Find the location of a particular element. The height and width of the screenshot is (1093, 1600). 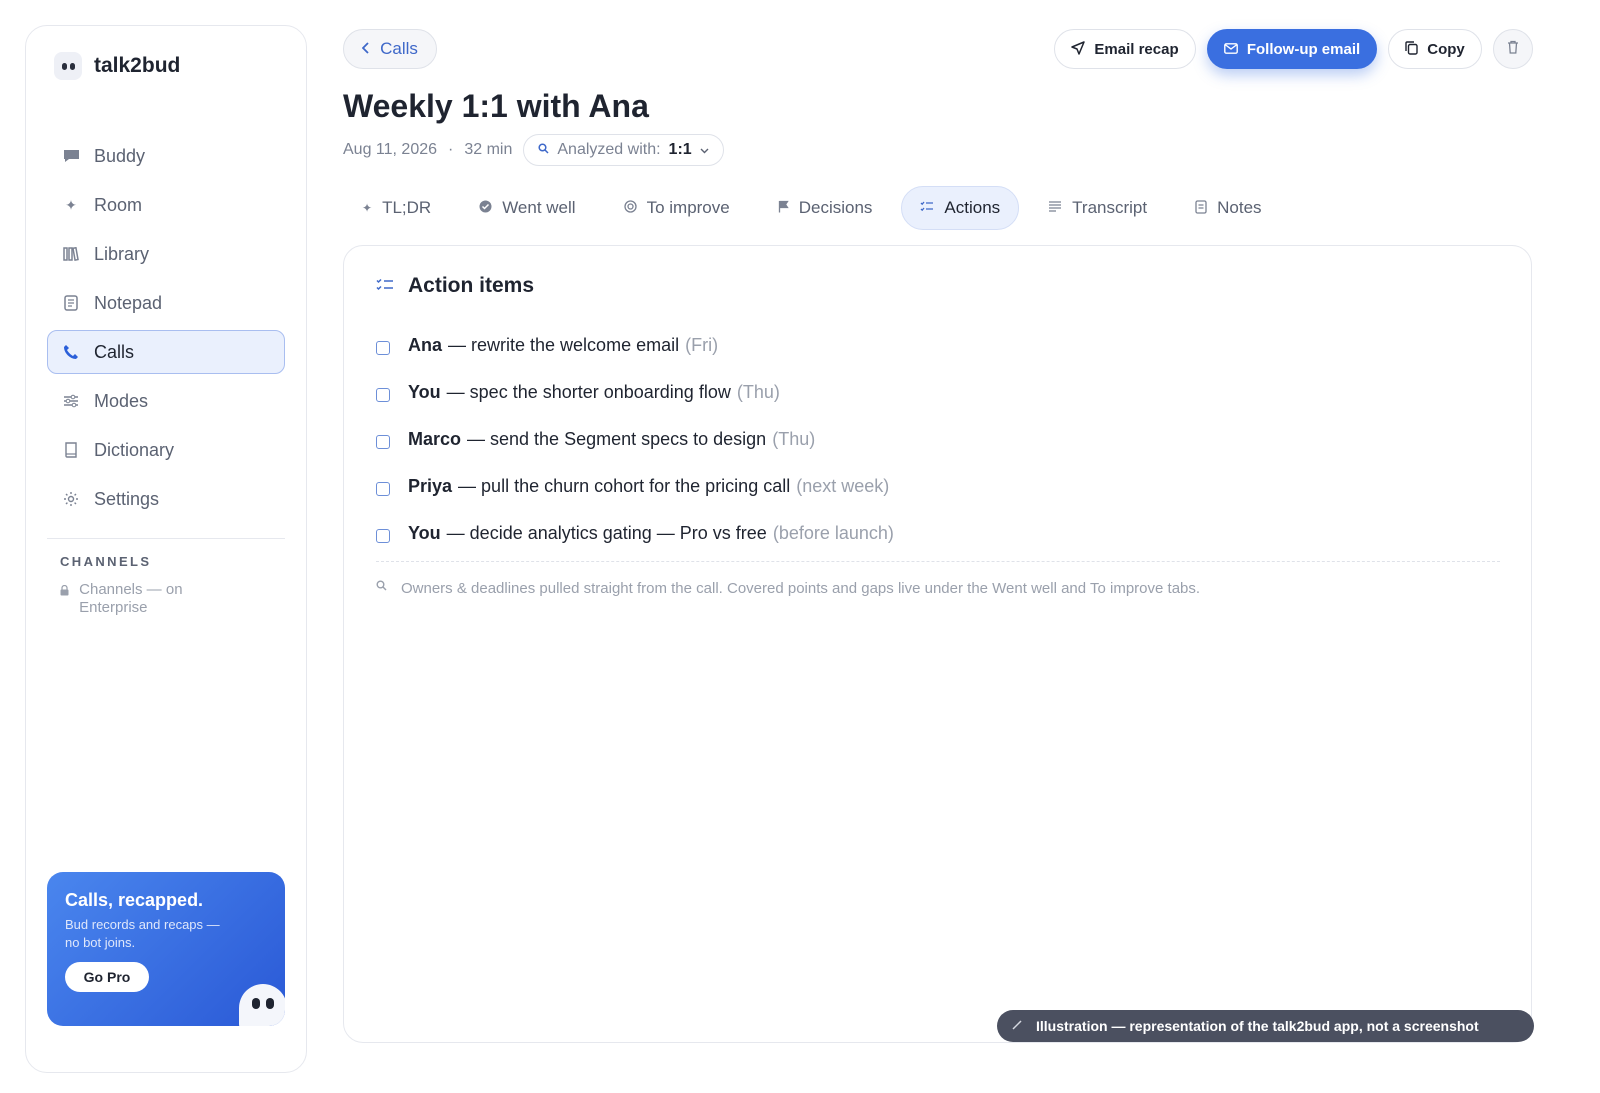

sidebar-item-library: Library is located at coordinates (166, 254).